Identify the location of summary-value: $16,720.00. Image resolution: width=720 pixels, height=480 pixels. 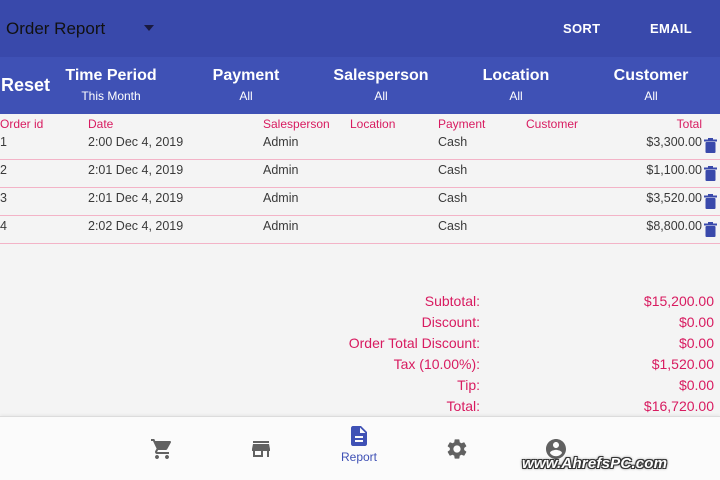
(678, 406).